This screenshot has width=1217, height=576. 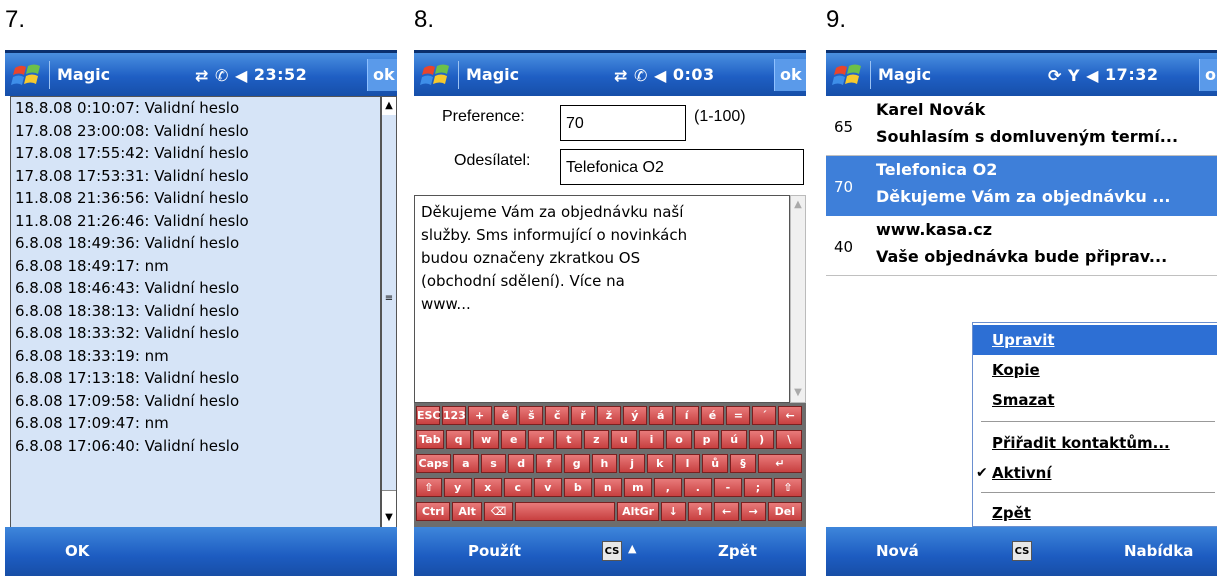 What do you see at coordinates (557, 415) in the screenshot?
I see `key: č` at bounding box center [557, 415].